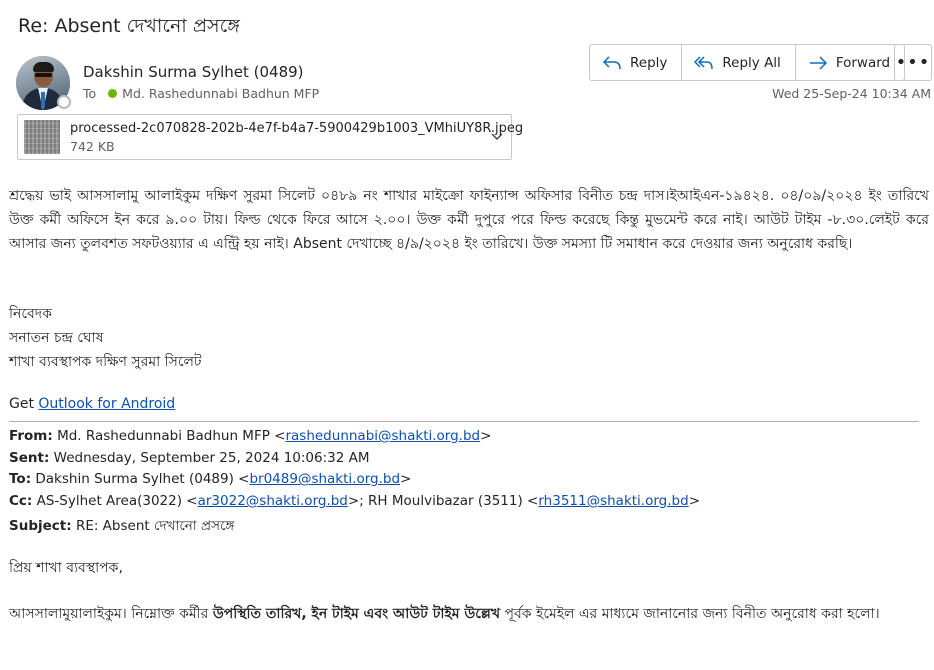 The height and width of the screenshot is (670, 934). What do you see at coordinates (913, 62) in the screenshot?
I see `more-actions-button: •••` at bounding box center [913, 62].